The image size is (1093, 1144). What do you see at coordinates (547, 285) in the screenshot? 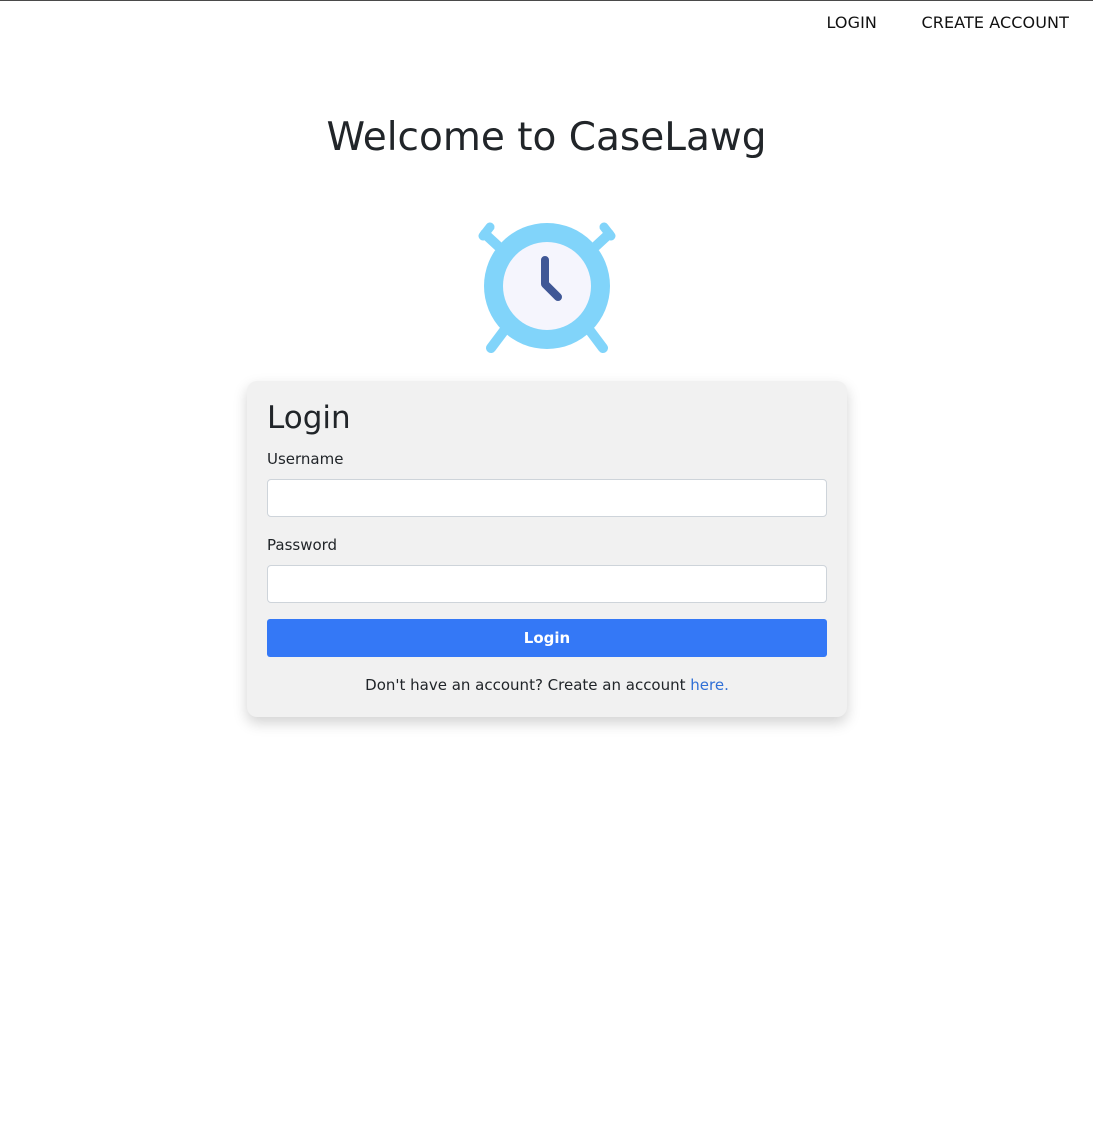
I see `alarm-clock-icon` at bounding box center [547, 285].